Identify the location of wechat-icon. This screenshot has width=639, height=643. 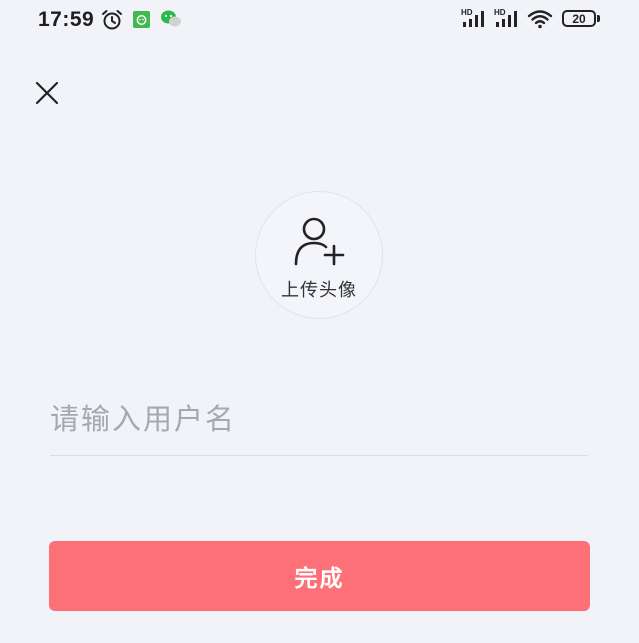
(171, 18).